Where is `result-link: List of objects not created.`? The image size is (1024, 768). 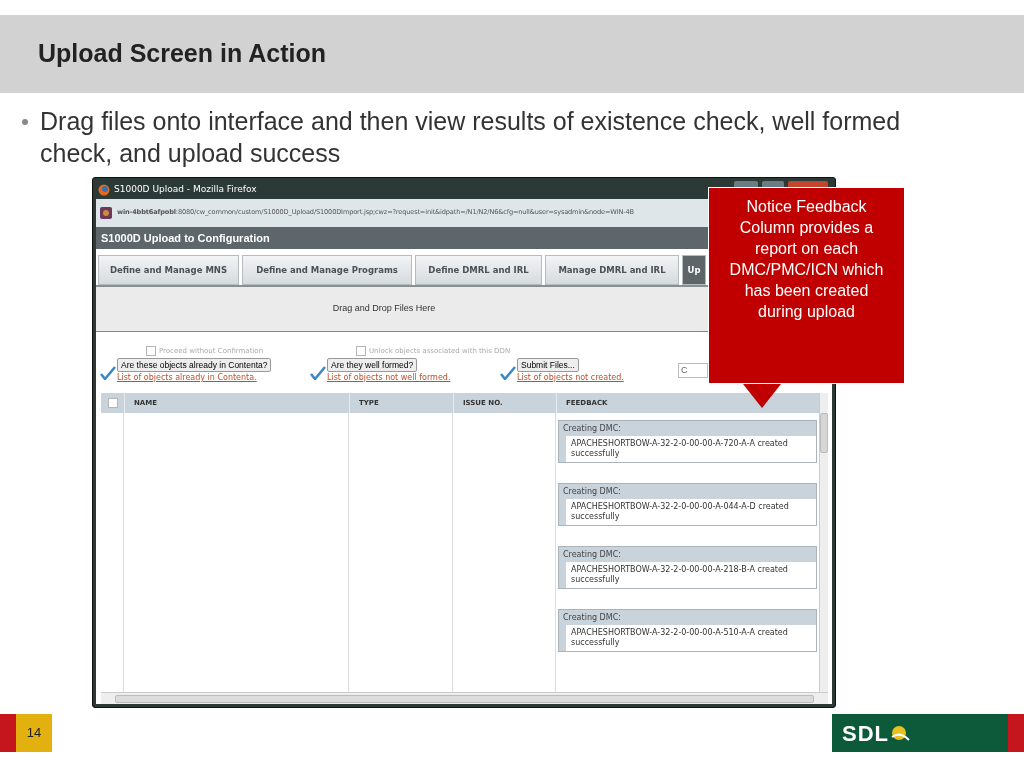
result-link: List of objects not created. is located at coordinates (570, 378).